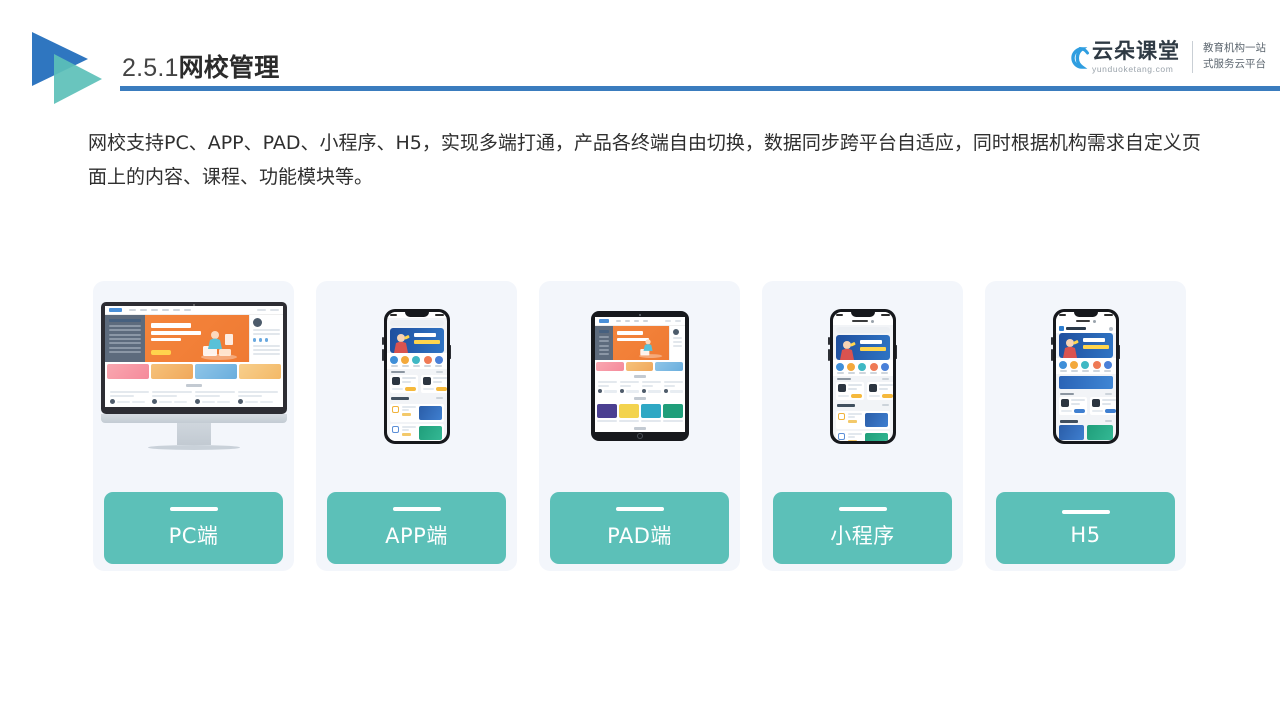 The height and width of the screenshot is (720, 1280). I want to click on brand-domain: yunduoketang.com, so click(1133, 68).